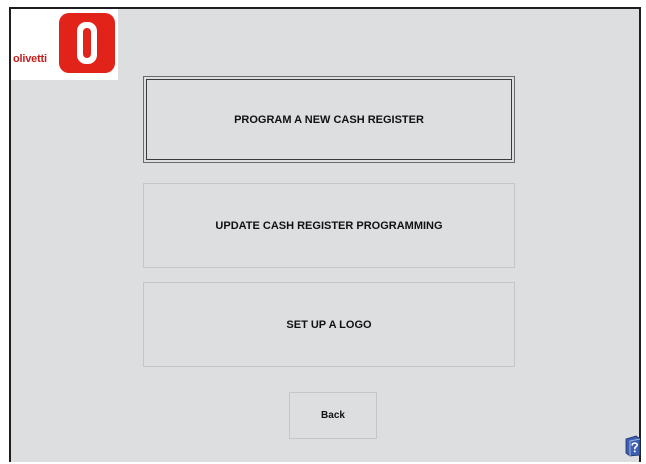 The width and height of the screenshot is (646, 464). What do you see at coordinates (30, 59) in the screenshot?
I see `logo-brand-text: olivetti` at bounding box center [30, 59].